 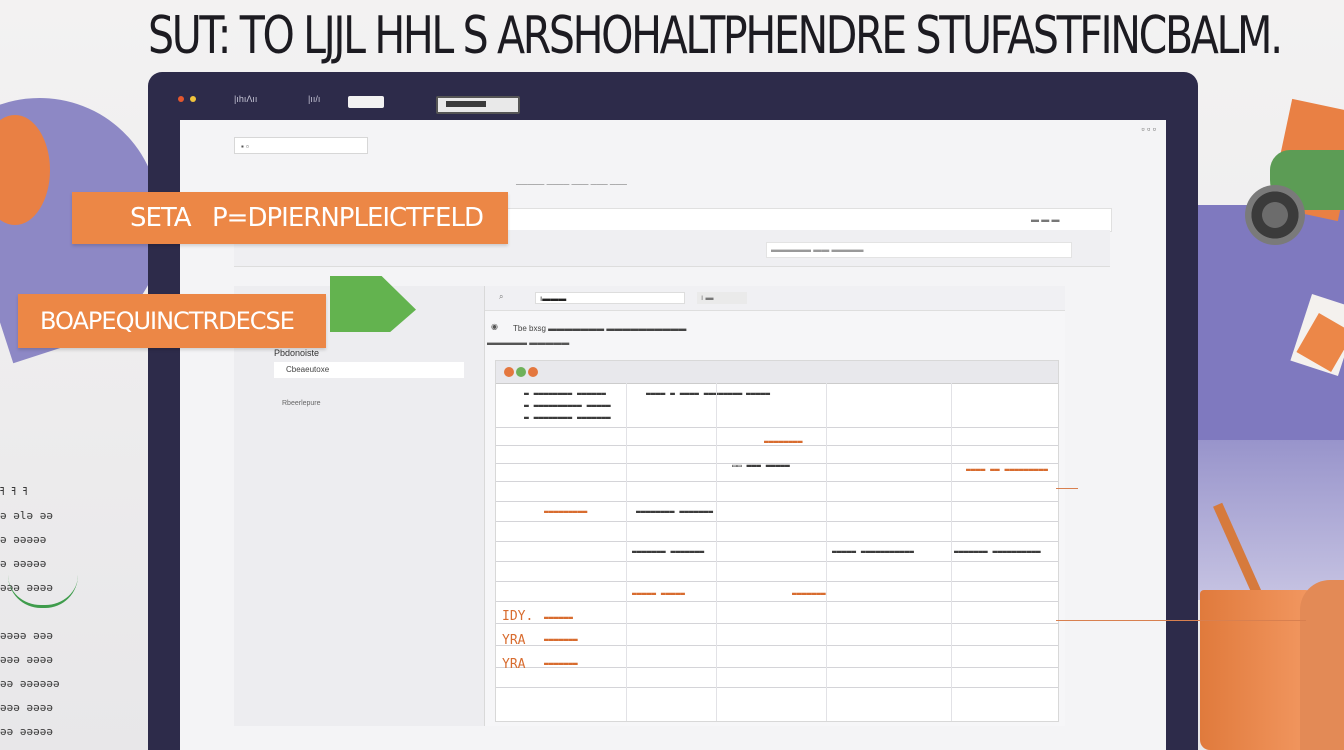 I want to click on info-sub: ▬▬▬▬▬ ▬▬▬▬▬, so click(x=528, y=342).